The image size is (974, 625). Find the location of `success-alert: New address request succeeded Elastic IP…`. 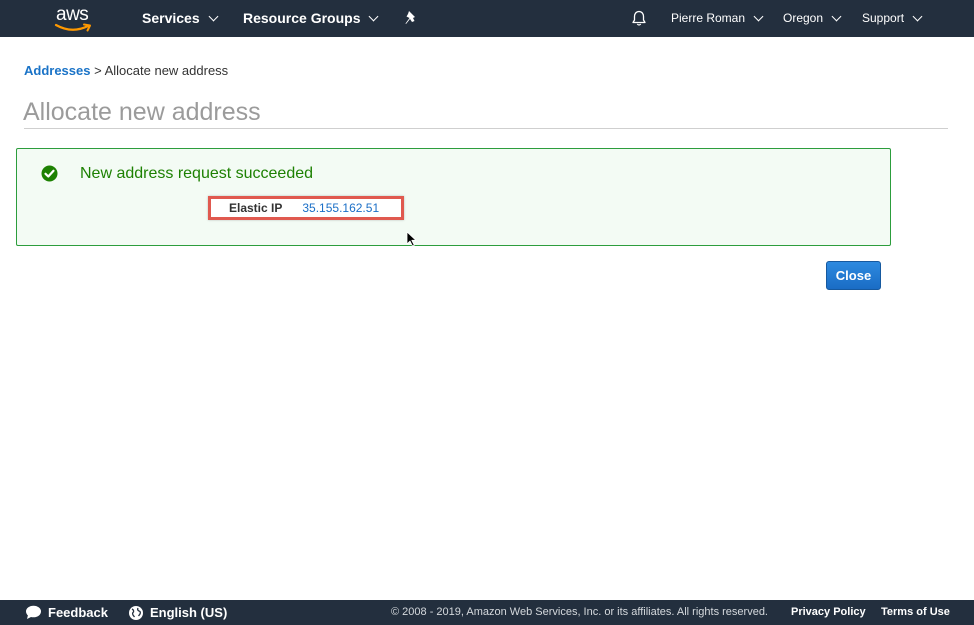

success-alert: New address request succeeded Elastic IP… is located at coordinates (453, 197).